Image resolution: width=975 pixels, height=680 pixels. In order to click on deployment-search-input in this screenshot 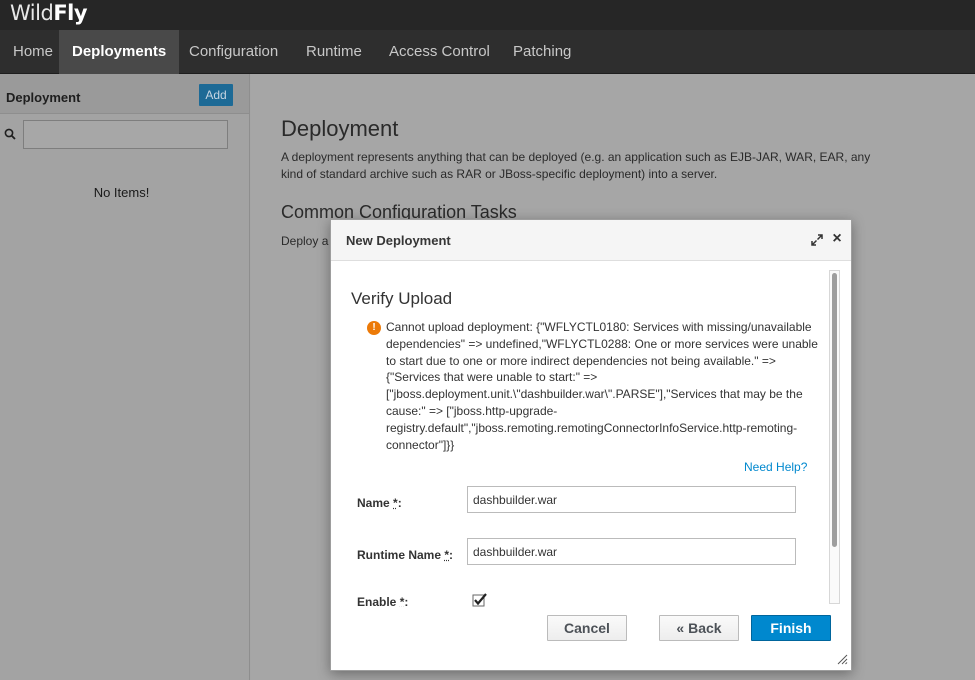, I will do `click(125, 134)`.